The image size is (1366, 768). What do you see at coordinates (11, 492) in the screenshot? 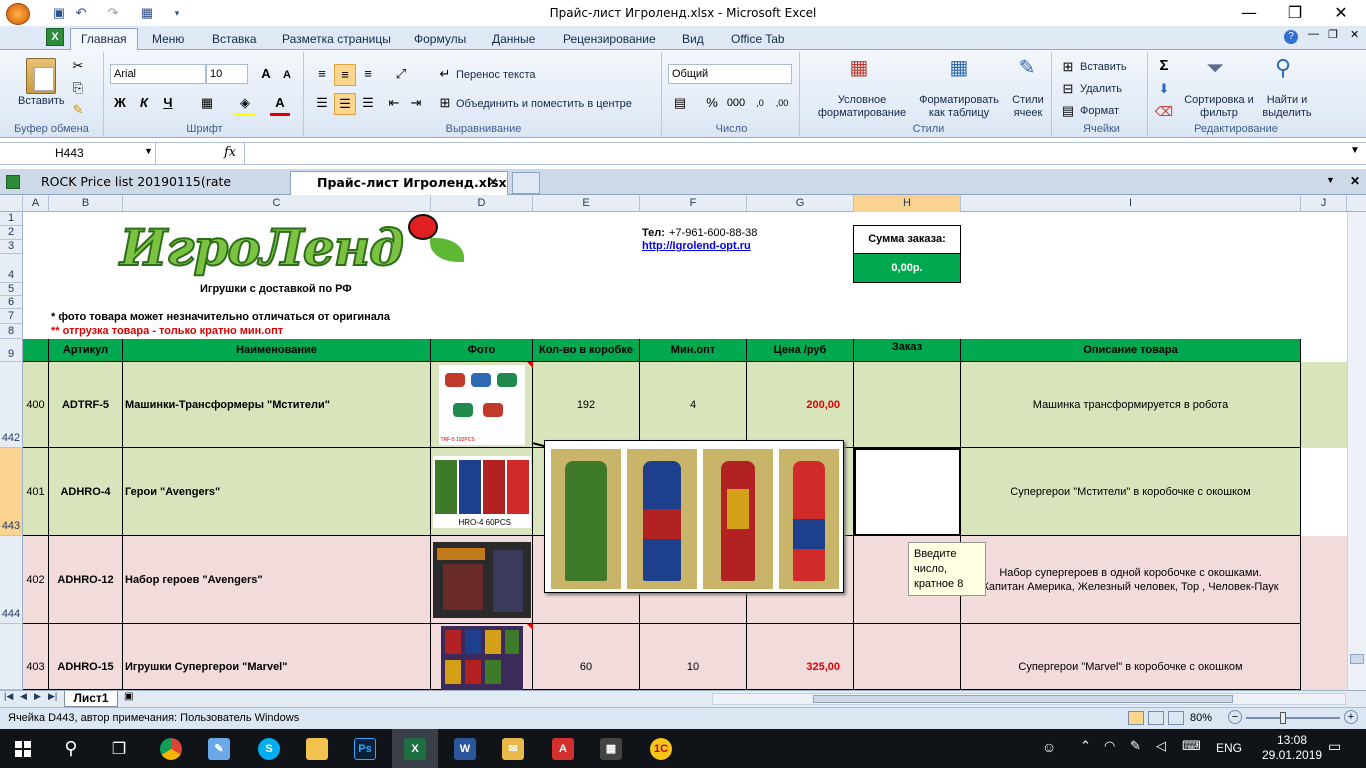
I see `row-header-443: 443` at bounding box center [11, 492].